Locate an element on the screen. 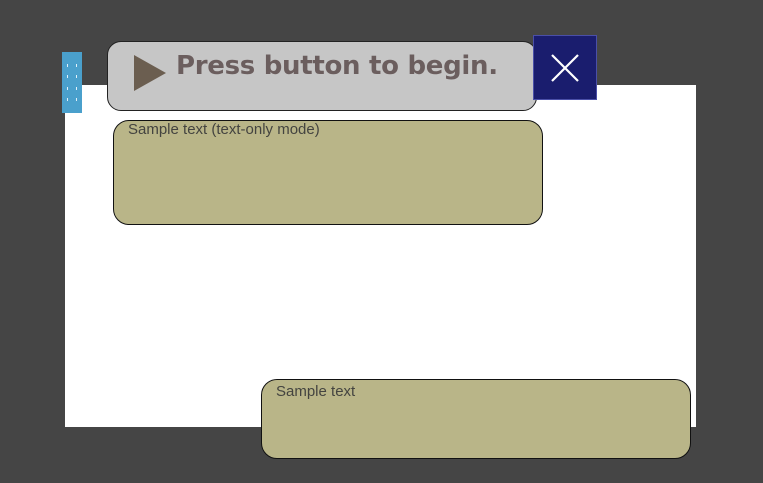 Image resolution: width=763 pixels, height=483 pixels. prompt-bar: Press button to begin. is located at coordinates (322, 76).